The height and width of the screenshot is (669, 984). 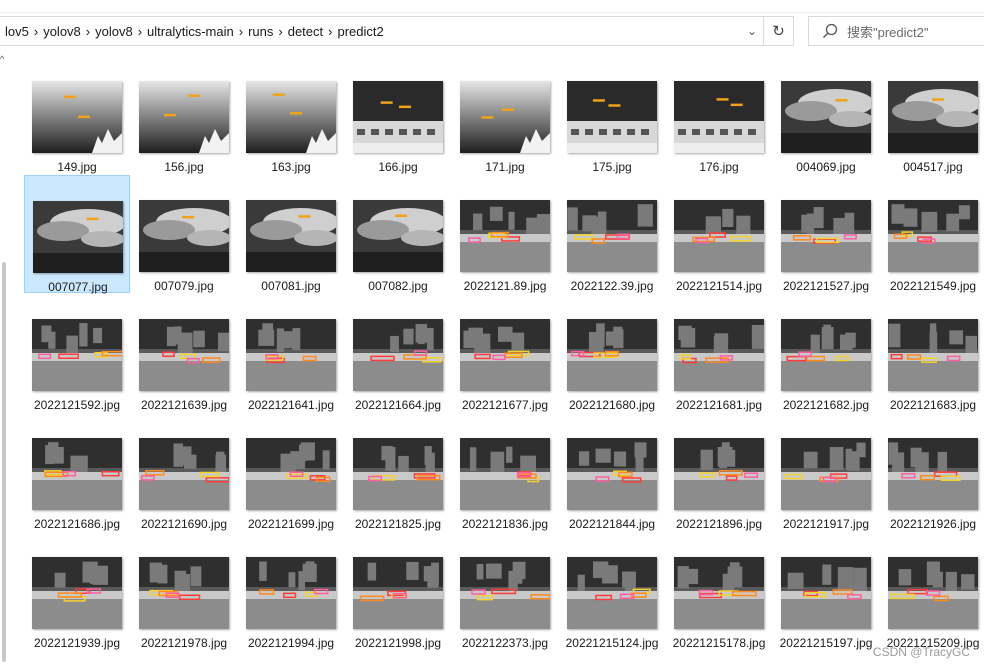 What do you see at coordinates (398, 115) in the screenshot?
I see `file-item: 166.jpg` at bounding box center [398, 115].